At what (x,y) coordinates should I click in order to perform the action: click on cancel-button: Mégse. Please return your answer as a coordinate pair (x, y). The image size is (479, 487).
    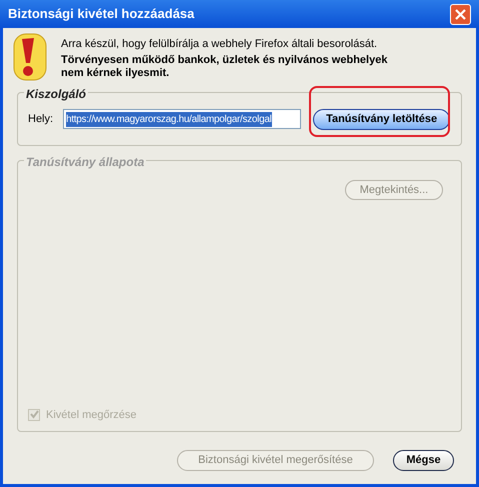
    Looking at the image, I should click on (423, 460).